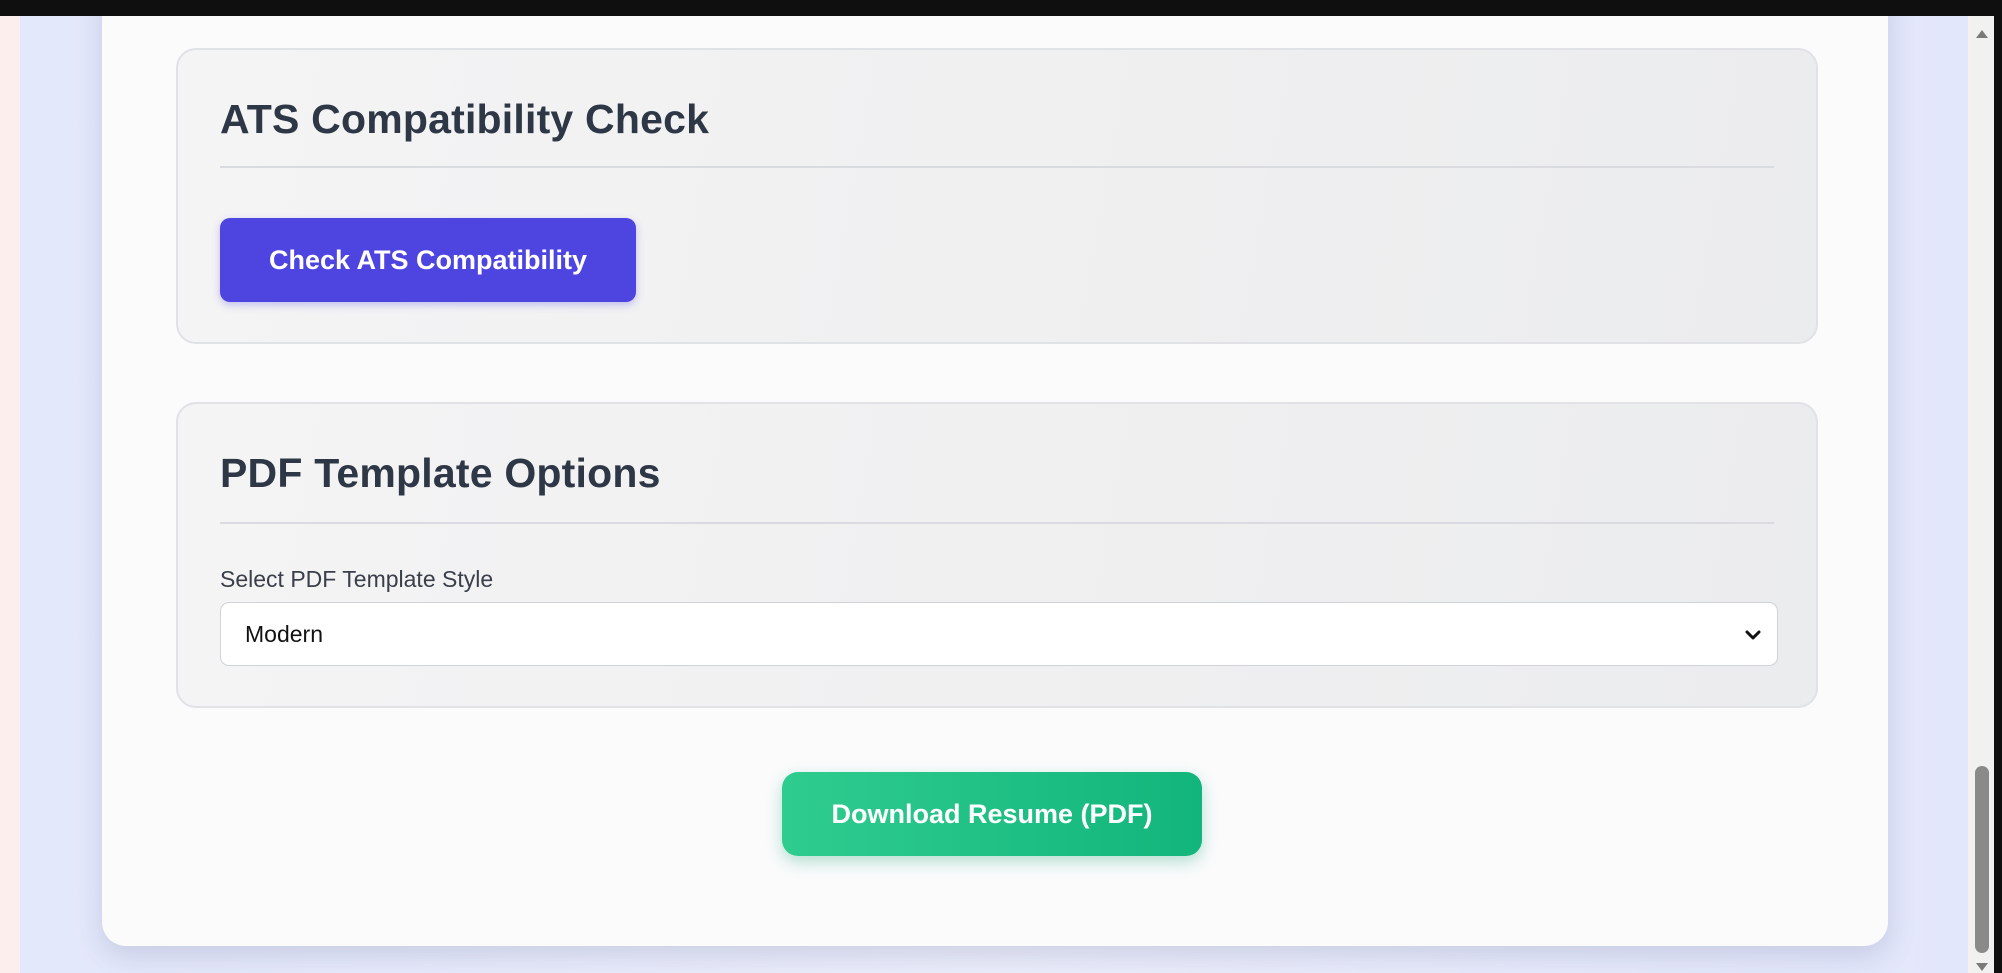 Image resolution: width=2002 pixels, height=973 pixels. What do you see at coordinates (1982, 967) in the screenshot?
I see `arrow-down-icon` at bounding box center [1982, 967].